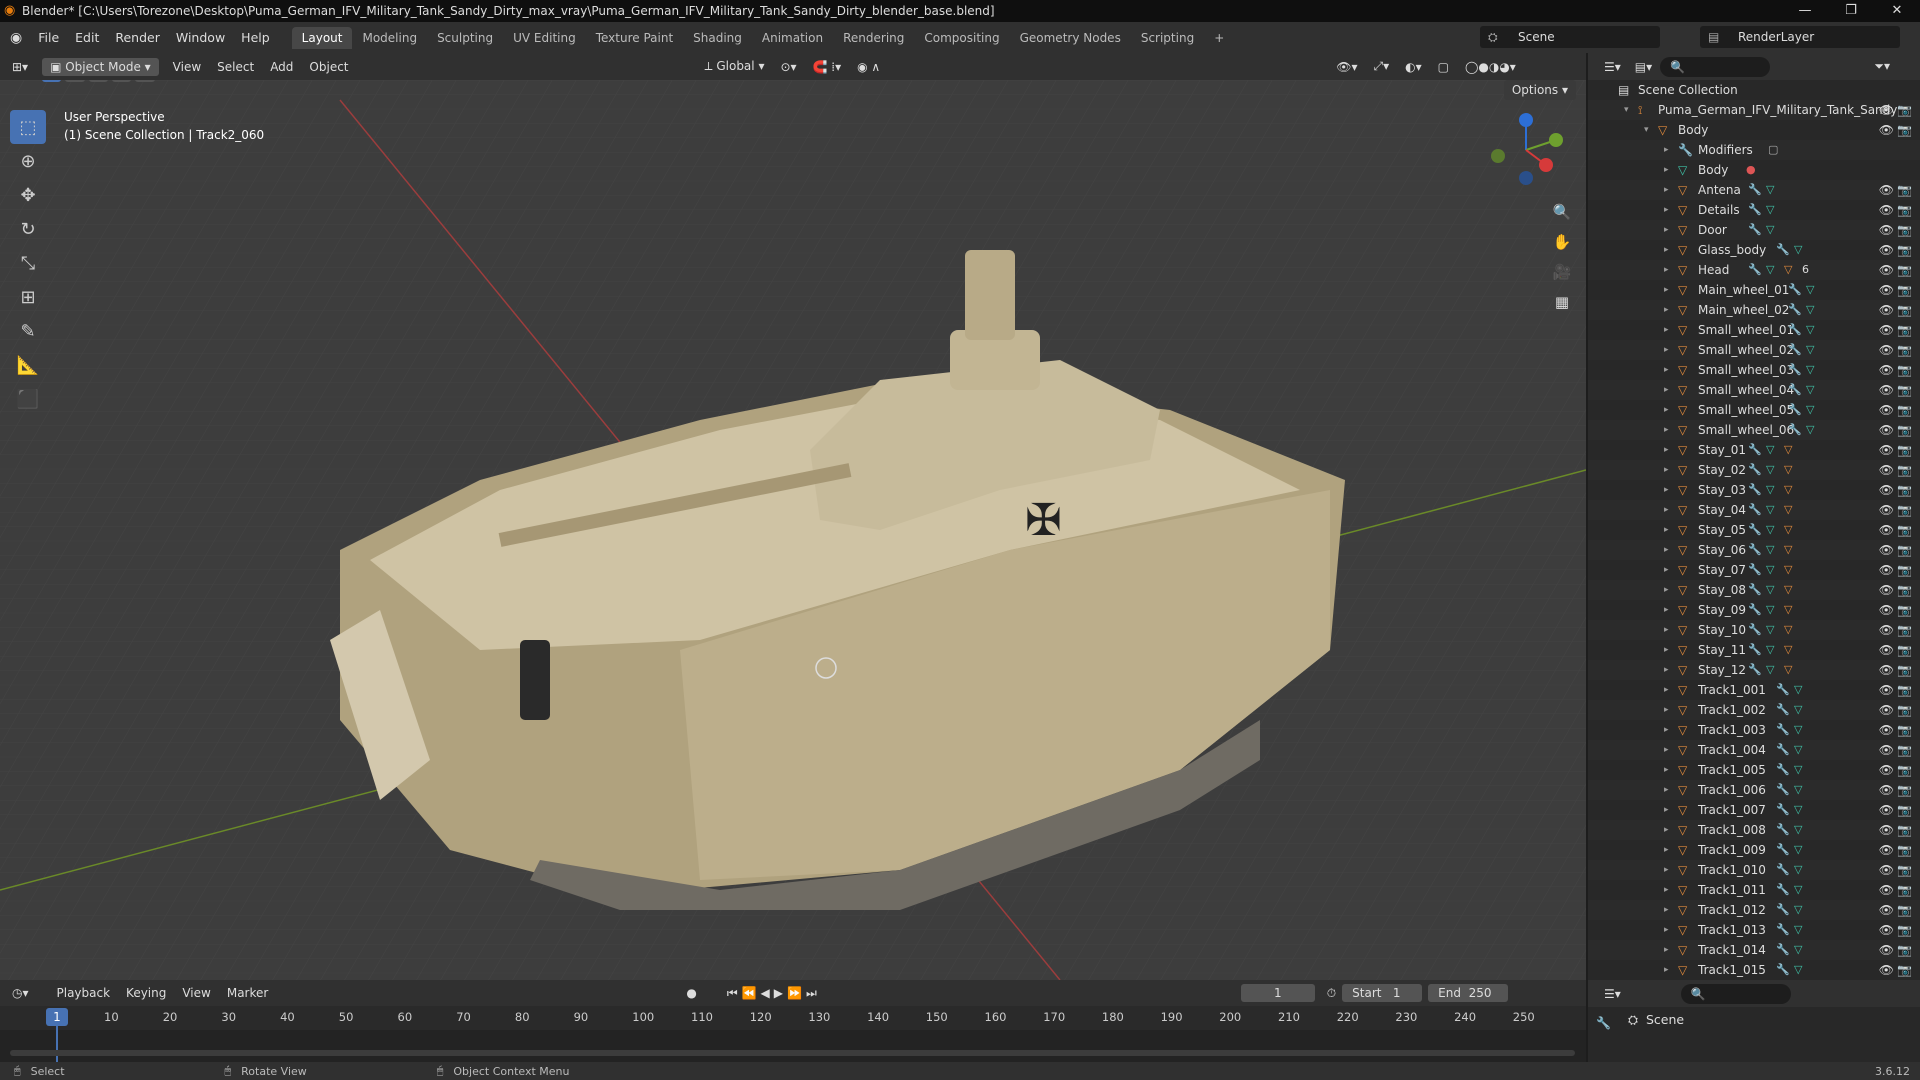  Describe the element at coordinates (1754, 890) in the screenshot. I see `outliner-item-track1-011: ▸ ▽ Track1_011 🔧 ▽ 👁 📷` at that location.